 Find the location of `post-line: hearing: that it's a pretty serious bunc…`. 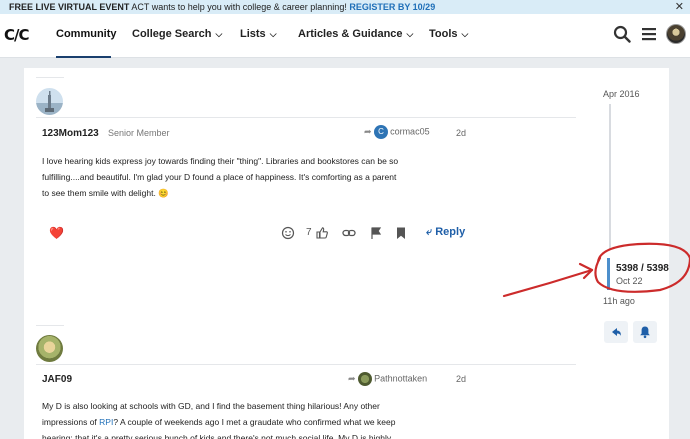

post-line: hearing: that it's a pretty serious bunc… is located at coordinates (217, 436).